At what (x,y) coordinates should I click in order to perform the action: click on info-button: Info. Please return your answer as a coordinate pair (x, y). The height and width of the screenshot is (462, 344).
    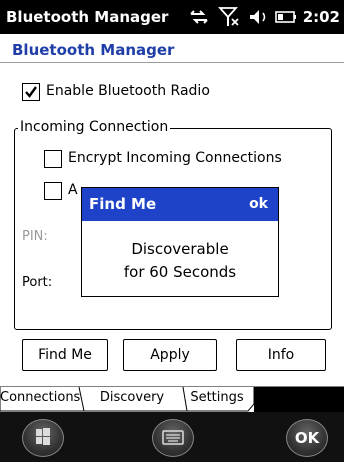
    Looking at the image, I should click on (281, 355).